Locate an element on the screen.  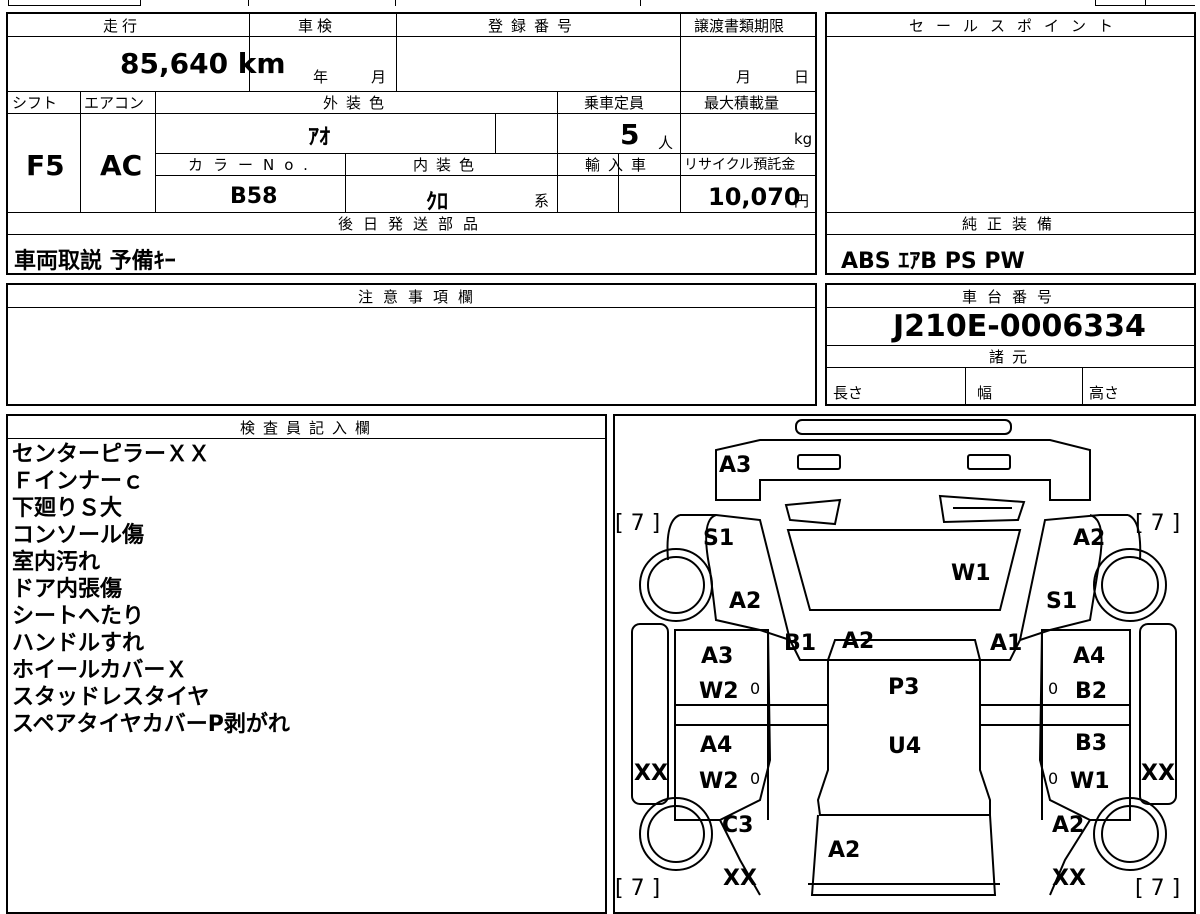
code-a4-left-rear: A4 is located at coordinates (716, 745).